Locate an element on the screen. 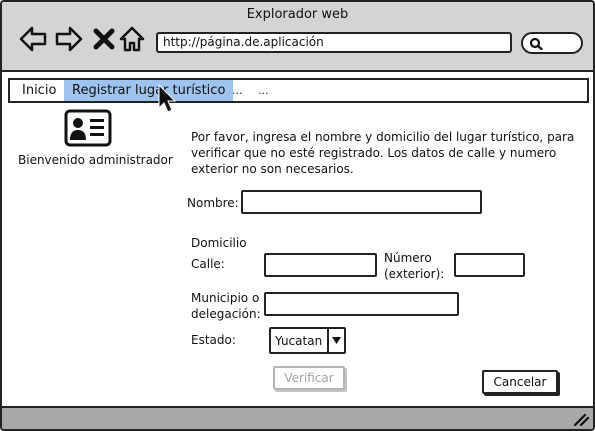  home-icon is located at coordinates (132, 39).